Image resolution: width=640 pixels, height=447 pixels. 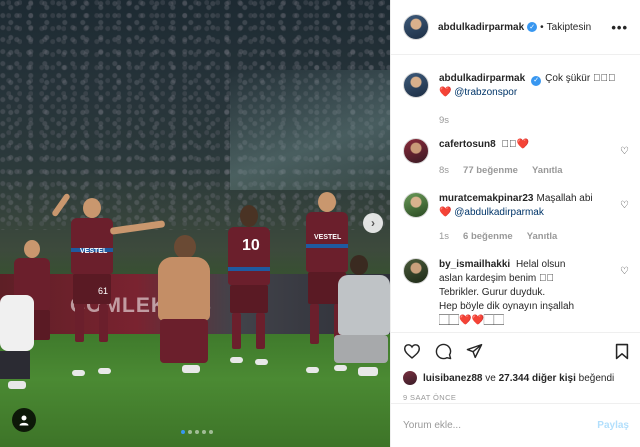 What do you see at coordinates (522, 144) in the screenshot?
I see `comment-text: 🏻🏻❤️` at bounding box center [522, 144].